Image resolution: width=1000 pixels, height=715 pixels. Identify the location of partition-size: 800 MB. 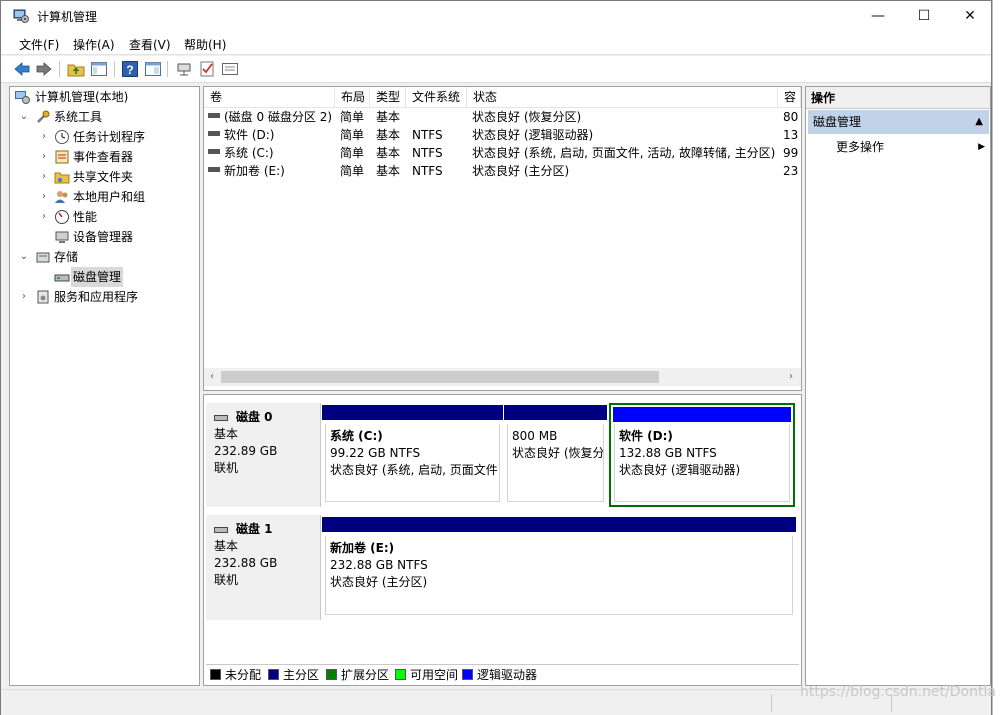
(535, 436).